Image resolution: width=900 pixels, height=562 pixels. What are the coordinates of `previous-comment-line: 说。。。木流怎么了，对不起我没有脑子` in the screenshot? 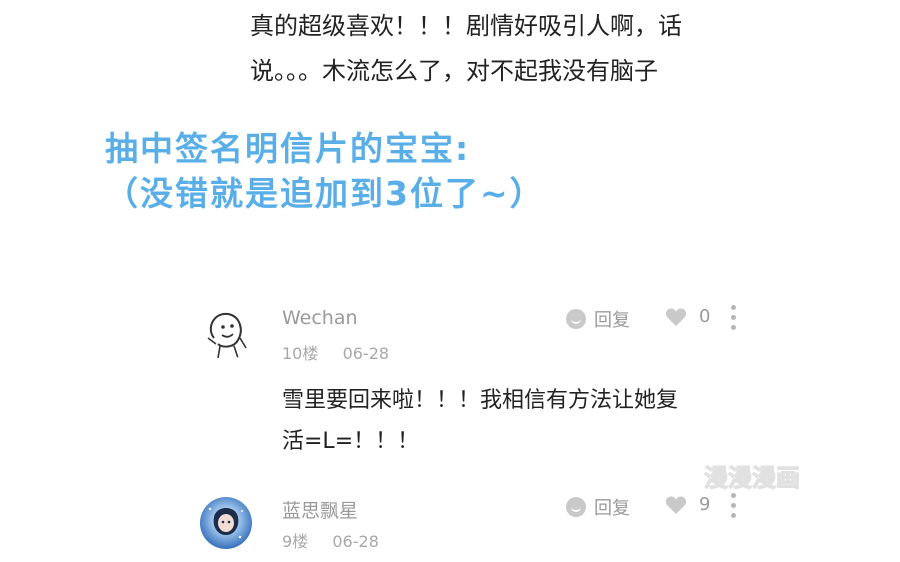 It's located at (454, 71).